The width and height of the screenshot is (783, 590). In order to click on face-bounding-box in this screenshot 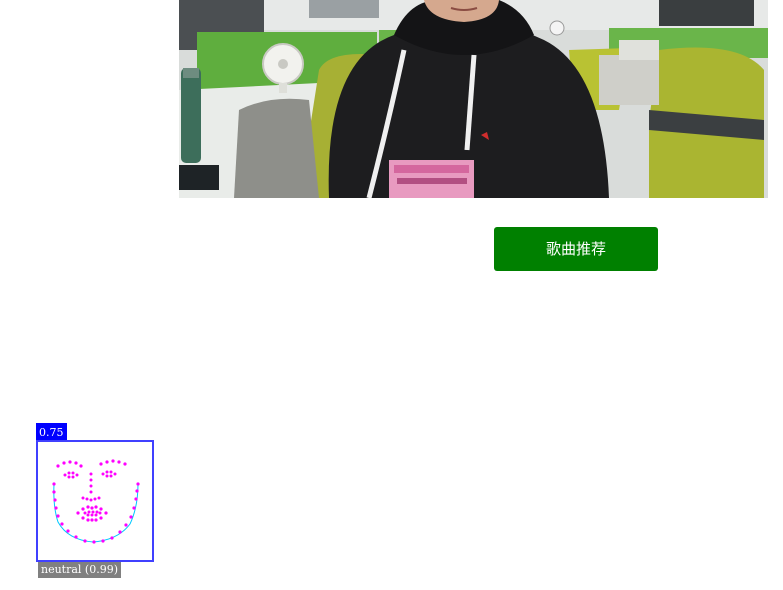, I will do `click(95, 501)`.